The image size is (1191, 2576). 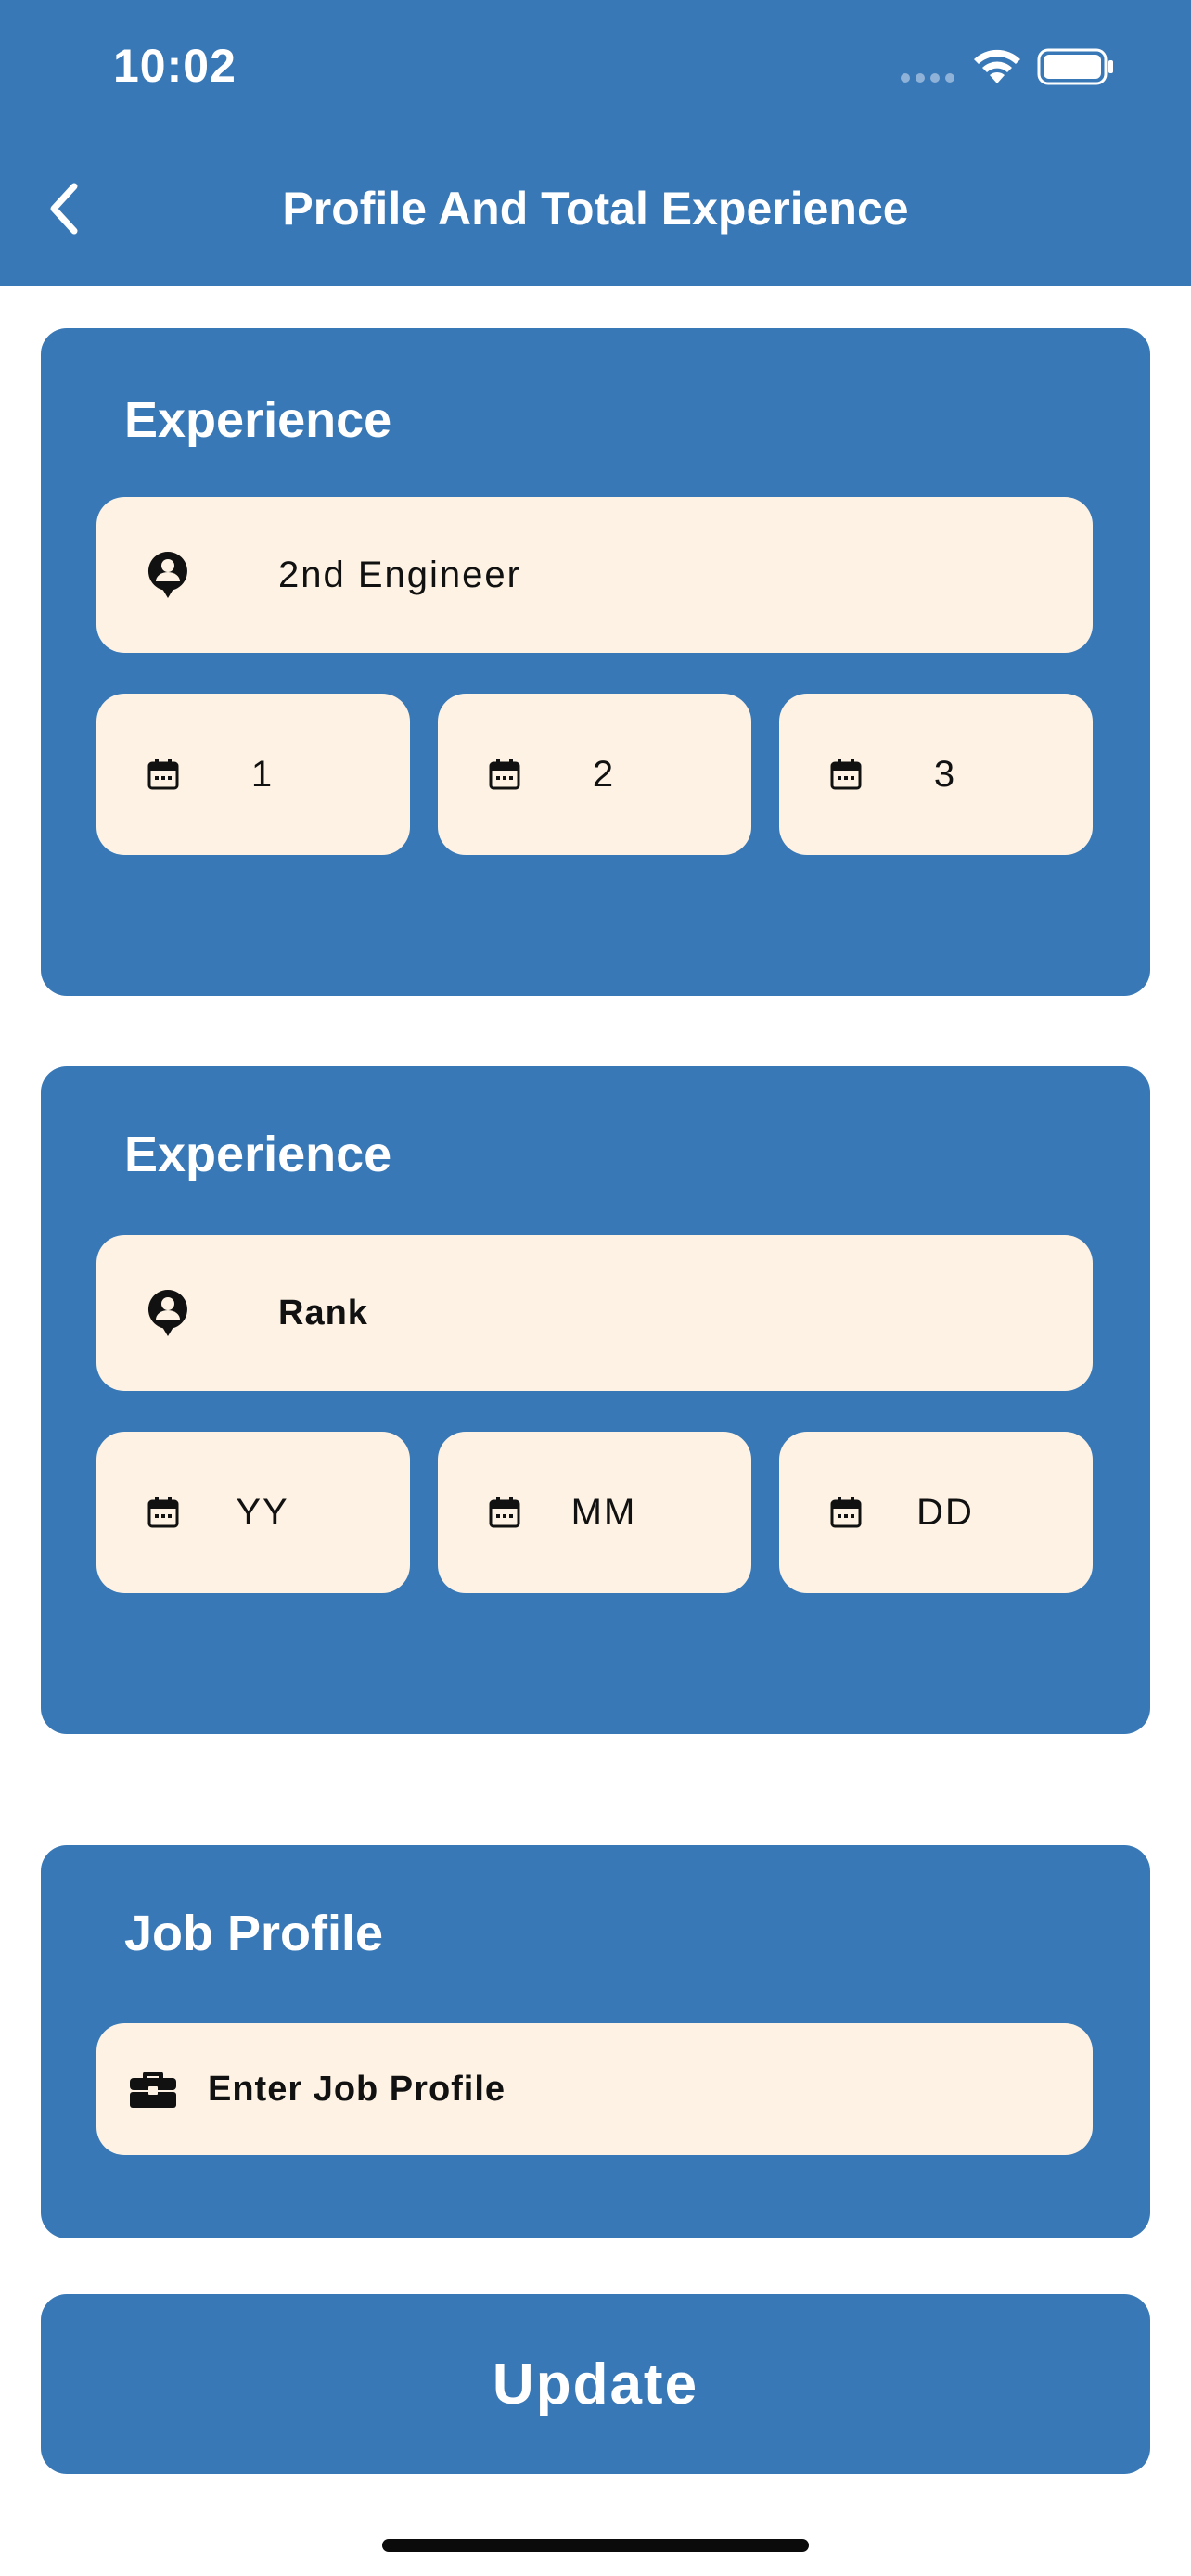 I want to click on job-profile-card: Job Profile Enter Job Profile, so click(x=595, y=2042).